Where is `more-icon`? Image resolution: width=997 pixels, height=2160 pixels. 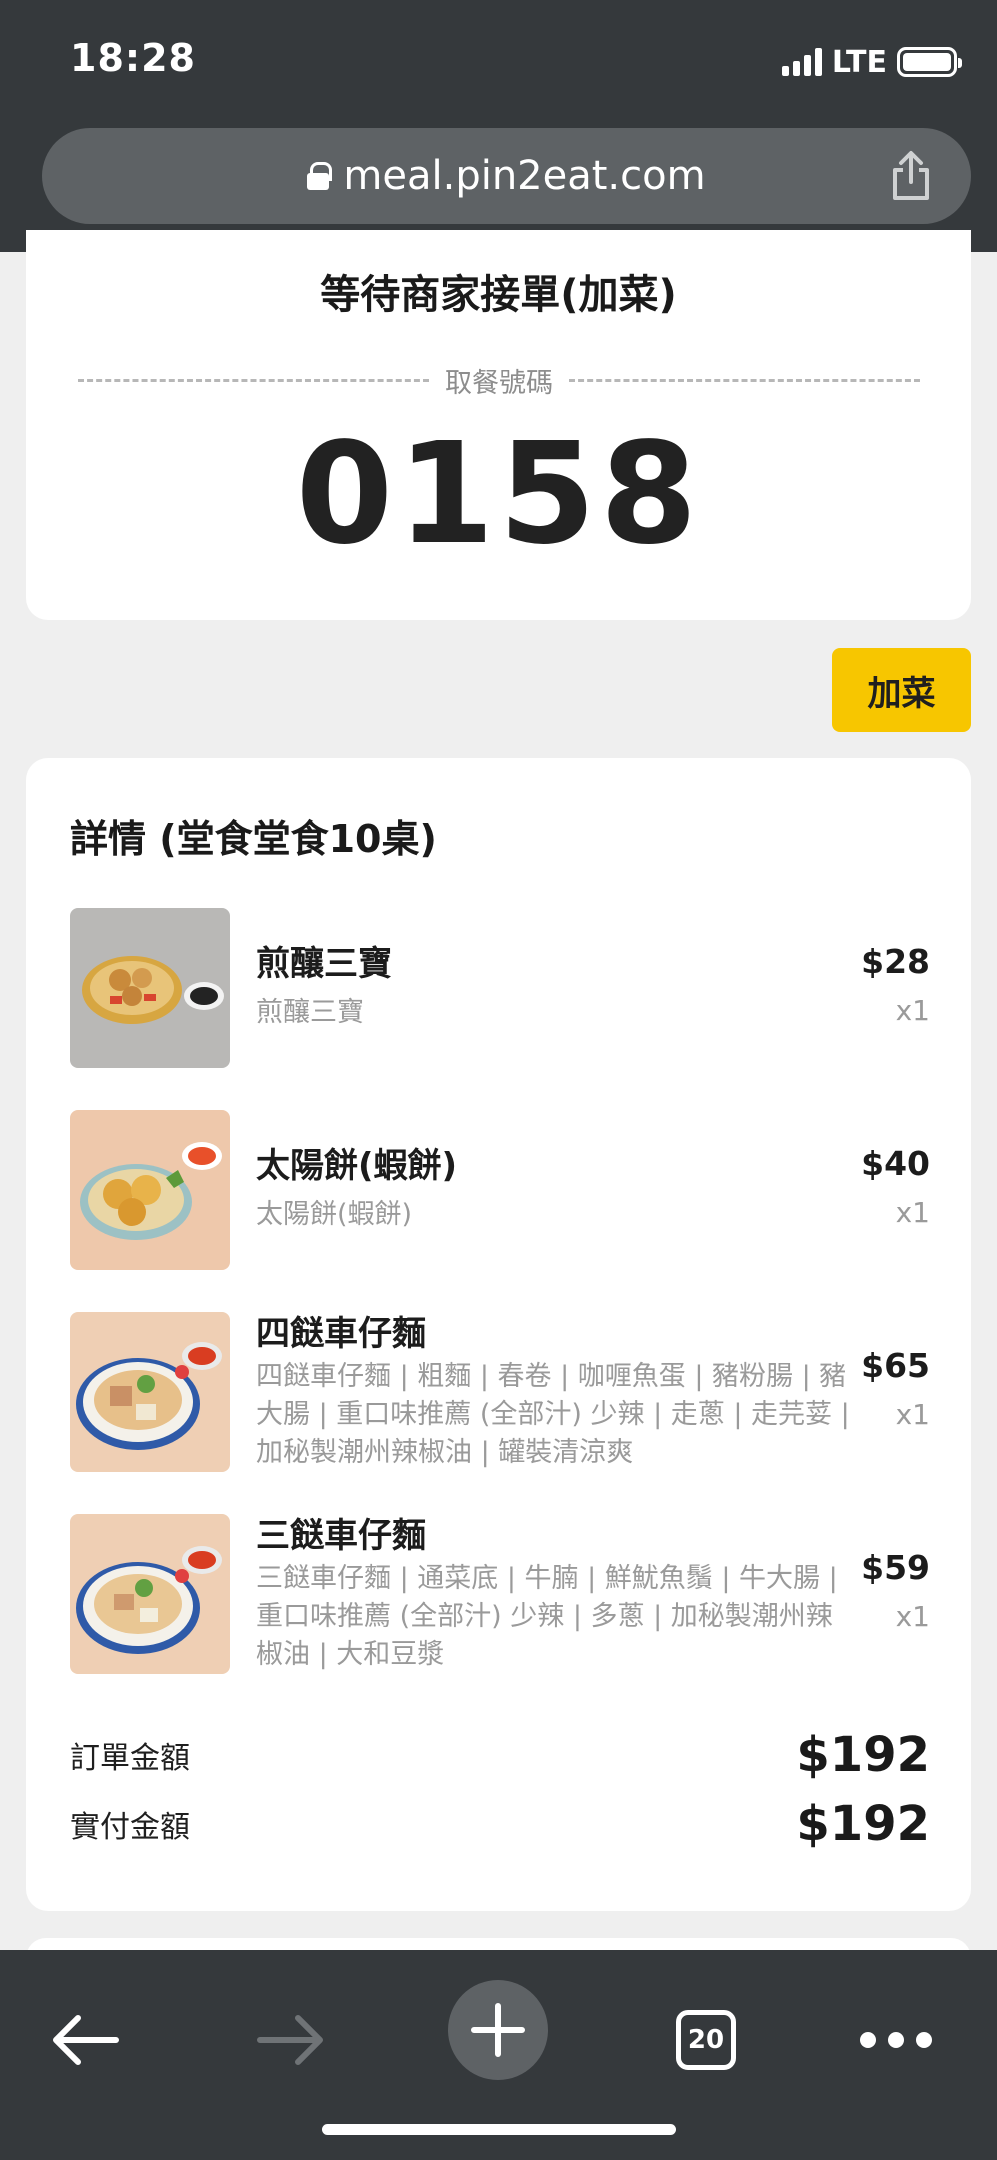 more-icon is located at coordinates (896, 2040).